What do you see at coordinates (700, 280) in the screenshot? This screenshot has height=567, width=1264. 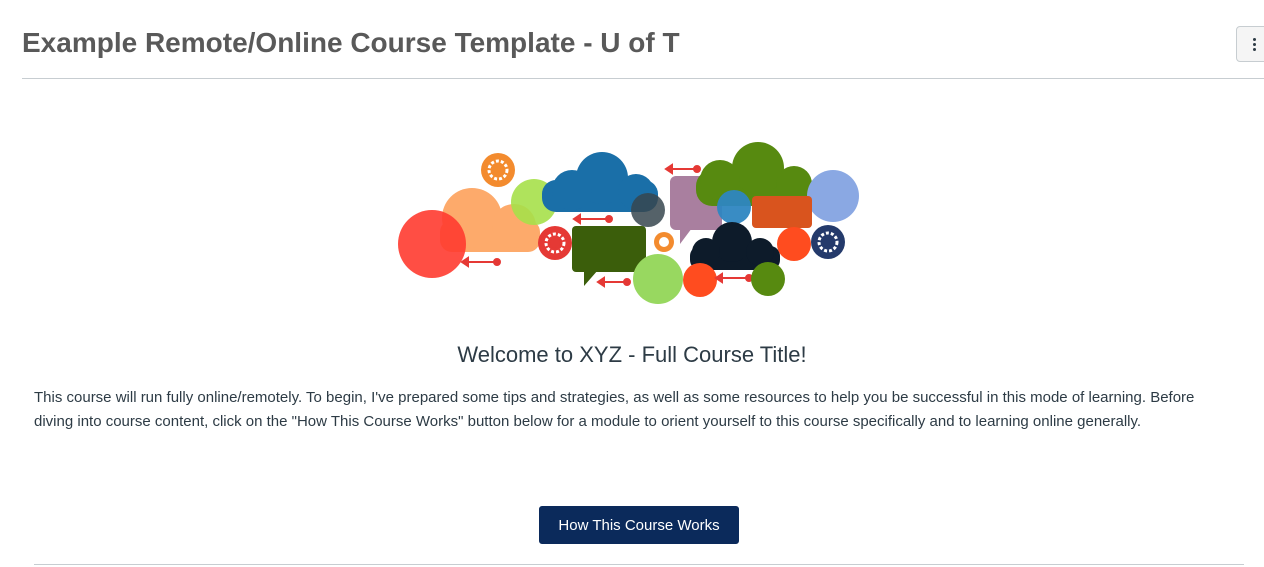 I see `orange-red-circle-shape` at bounding box center [700, 280].